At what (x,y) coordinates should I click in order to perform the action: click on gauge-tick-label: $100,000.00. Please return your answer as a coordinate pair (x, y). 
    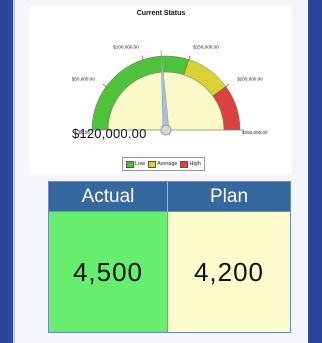
    Looking at the image, I should click on (126, 46).